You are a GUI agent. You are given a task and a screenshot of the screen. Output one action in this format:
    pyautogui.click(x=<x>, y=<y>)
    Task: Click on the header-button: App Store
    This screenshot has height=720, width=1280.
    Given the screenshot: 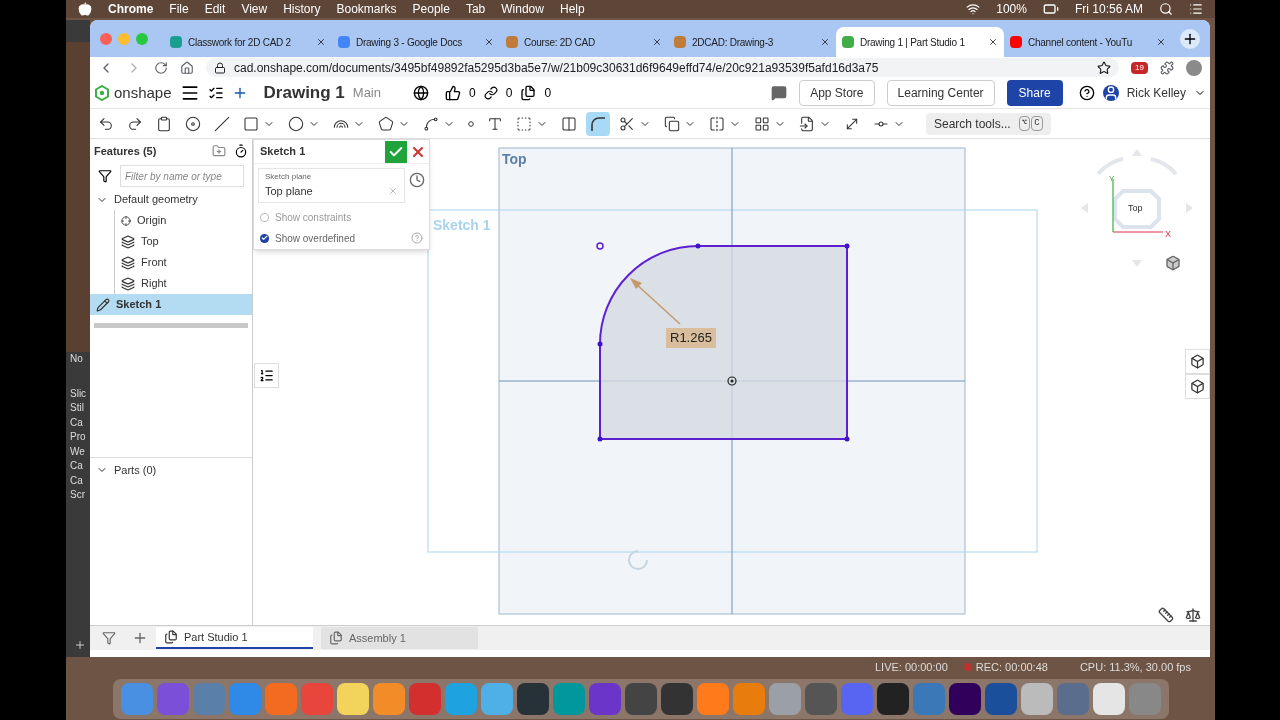 What is the action you would take?
    pyautogui.click(x=837, y=93)
    